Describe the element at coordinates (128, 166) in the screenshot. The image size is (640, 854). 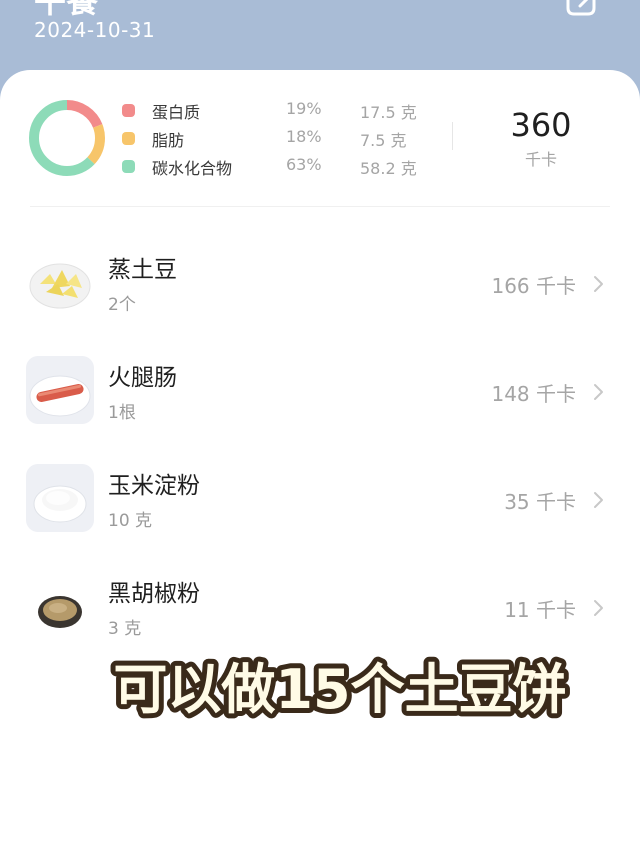
I see `carbs-color-dot` at that location.